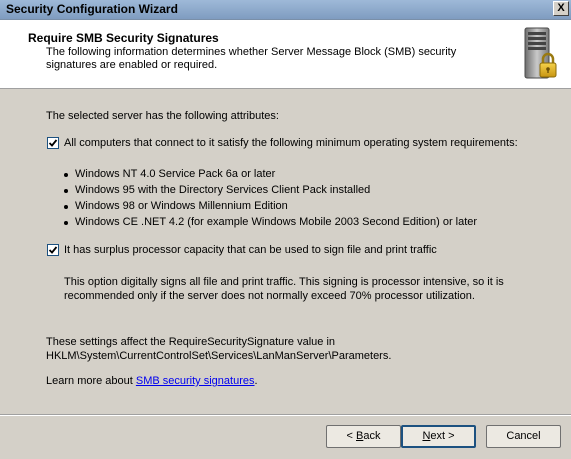  Describe the element at coordinates (442, 436) in the screenshot. I see `next-label-rest: ext >` at that location.